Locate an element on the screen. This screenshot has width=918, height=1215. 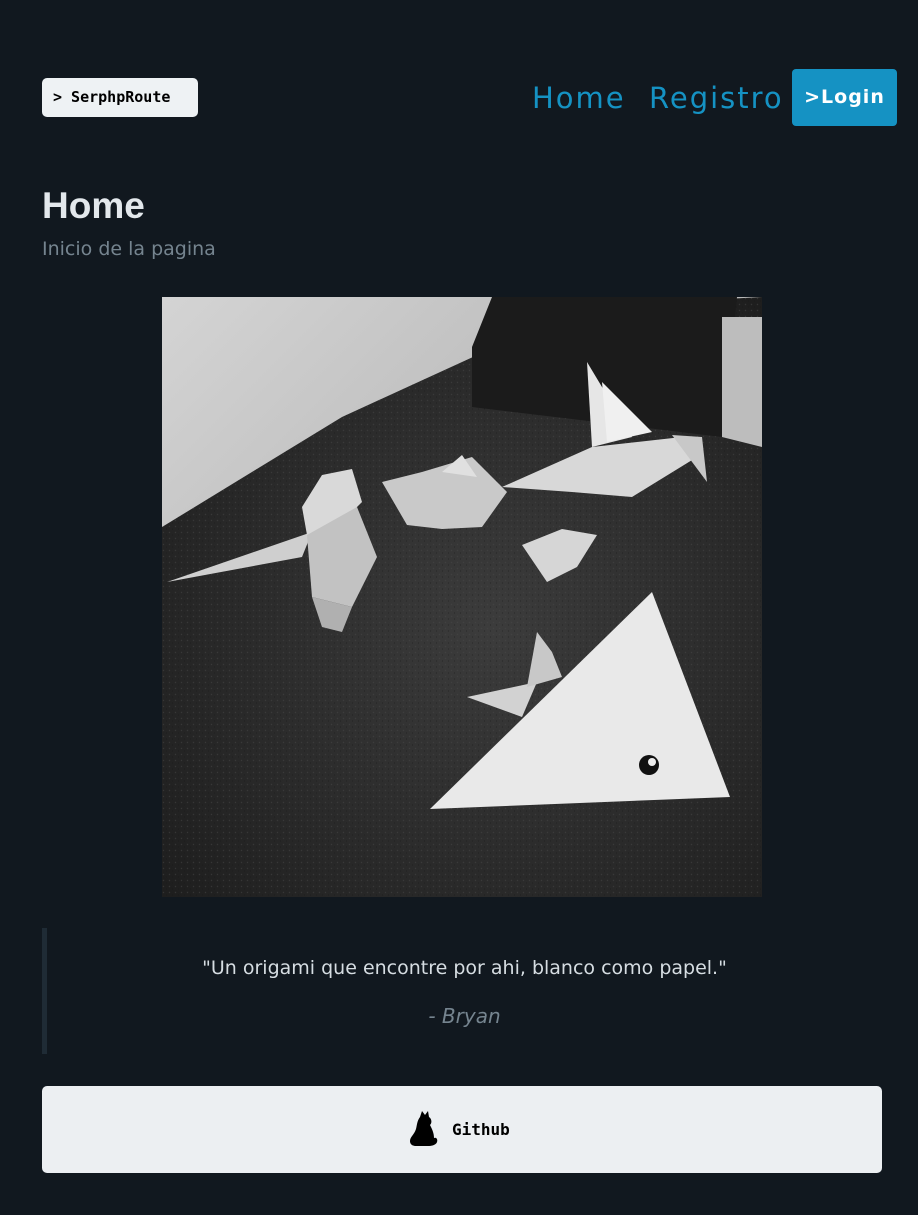
github-button: Github is located at coordinates (462, 1129).